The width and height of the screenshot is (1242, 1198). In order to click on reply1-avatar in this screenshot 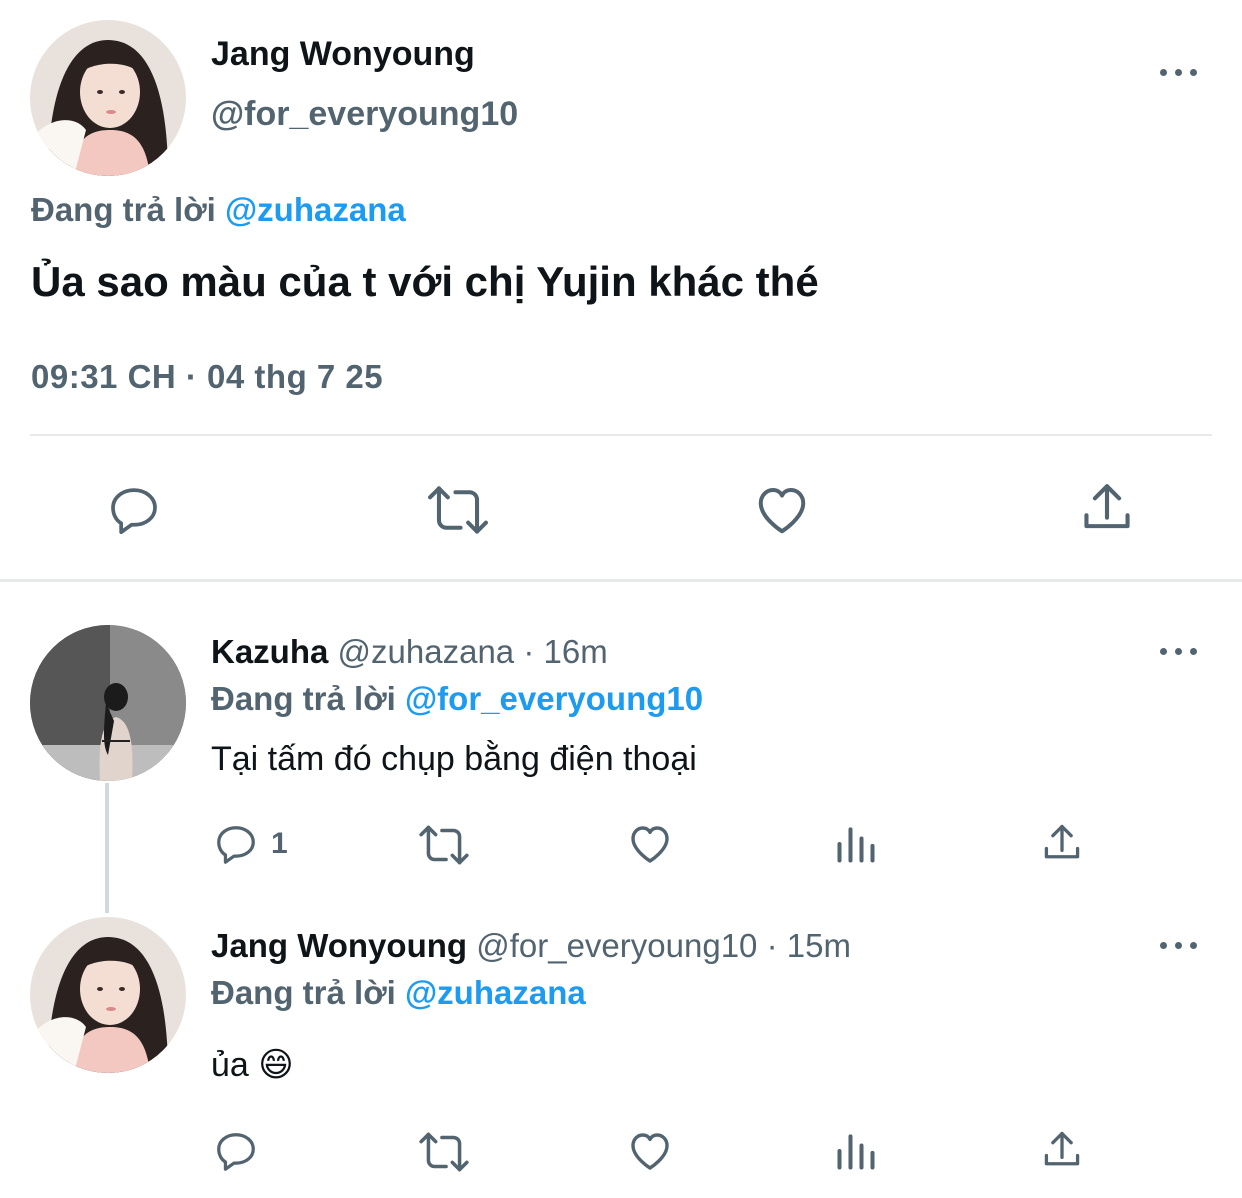, I will do `click(108, 703)`.